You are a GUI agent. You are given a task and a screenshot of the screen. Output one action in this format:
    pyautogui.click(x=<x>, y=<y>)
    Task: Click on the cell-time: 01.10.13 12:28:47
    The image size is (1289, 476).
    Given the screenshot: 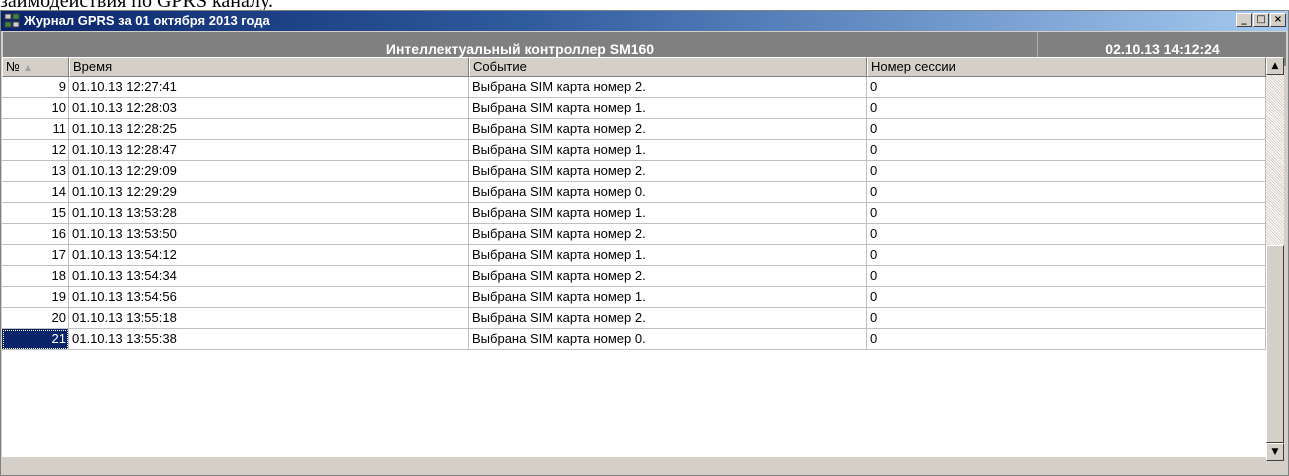 What is the action you would take?
    pyautogui.click(x=269, y=150)
    